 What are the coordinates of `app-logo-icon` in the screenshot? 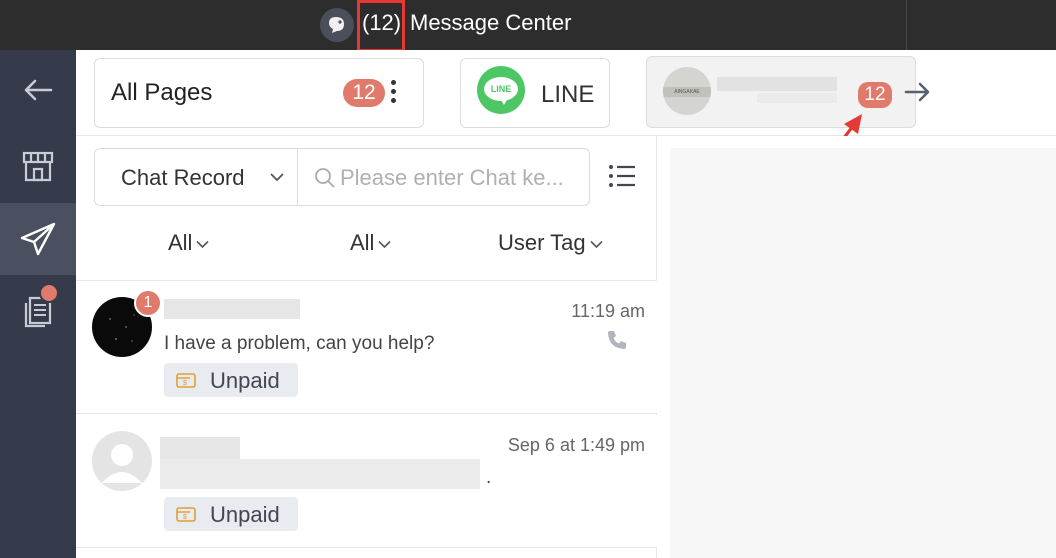 It's located at (337, 25).